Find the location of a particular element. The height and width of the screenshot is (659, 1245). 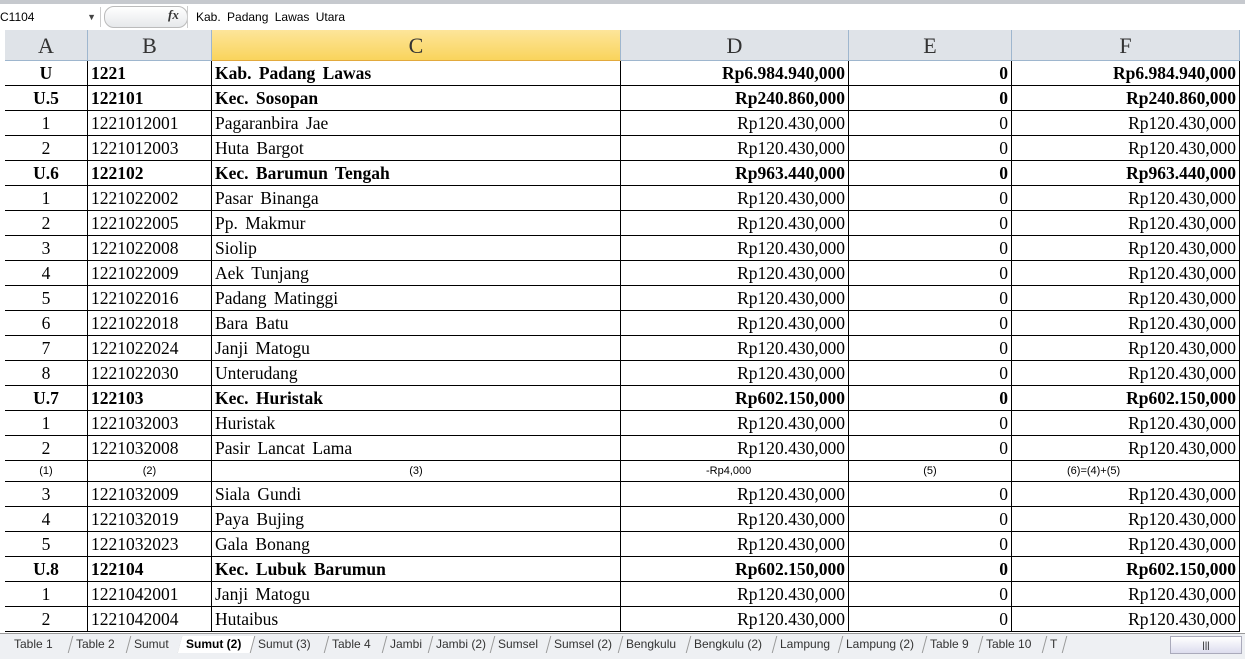

column-header-d: D is located at coordinates (735, 45).